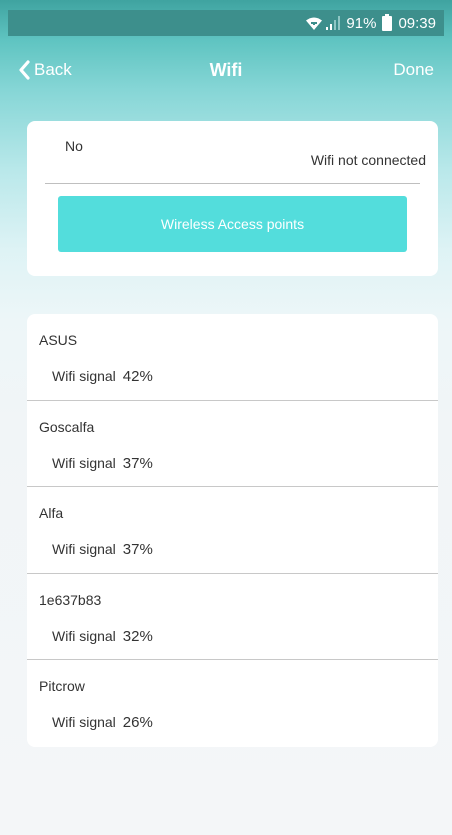 The width and height of the screenshot is (452, 835). I want to click on signal-row: Wifi signal 42%, so click(102, 376).